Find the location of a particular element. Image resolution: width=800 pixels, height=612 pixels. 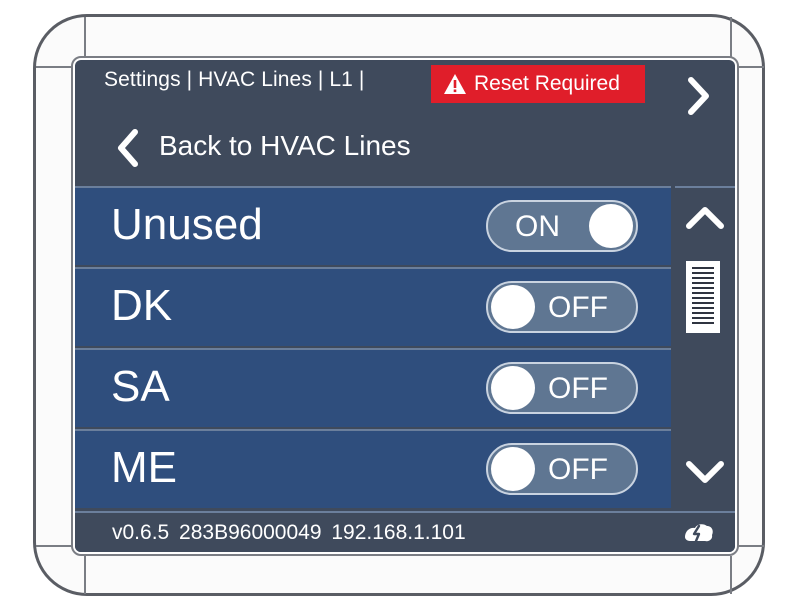

list-item: DK OFF is located at coordinates (373, 306).